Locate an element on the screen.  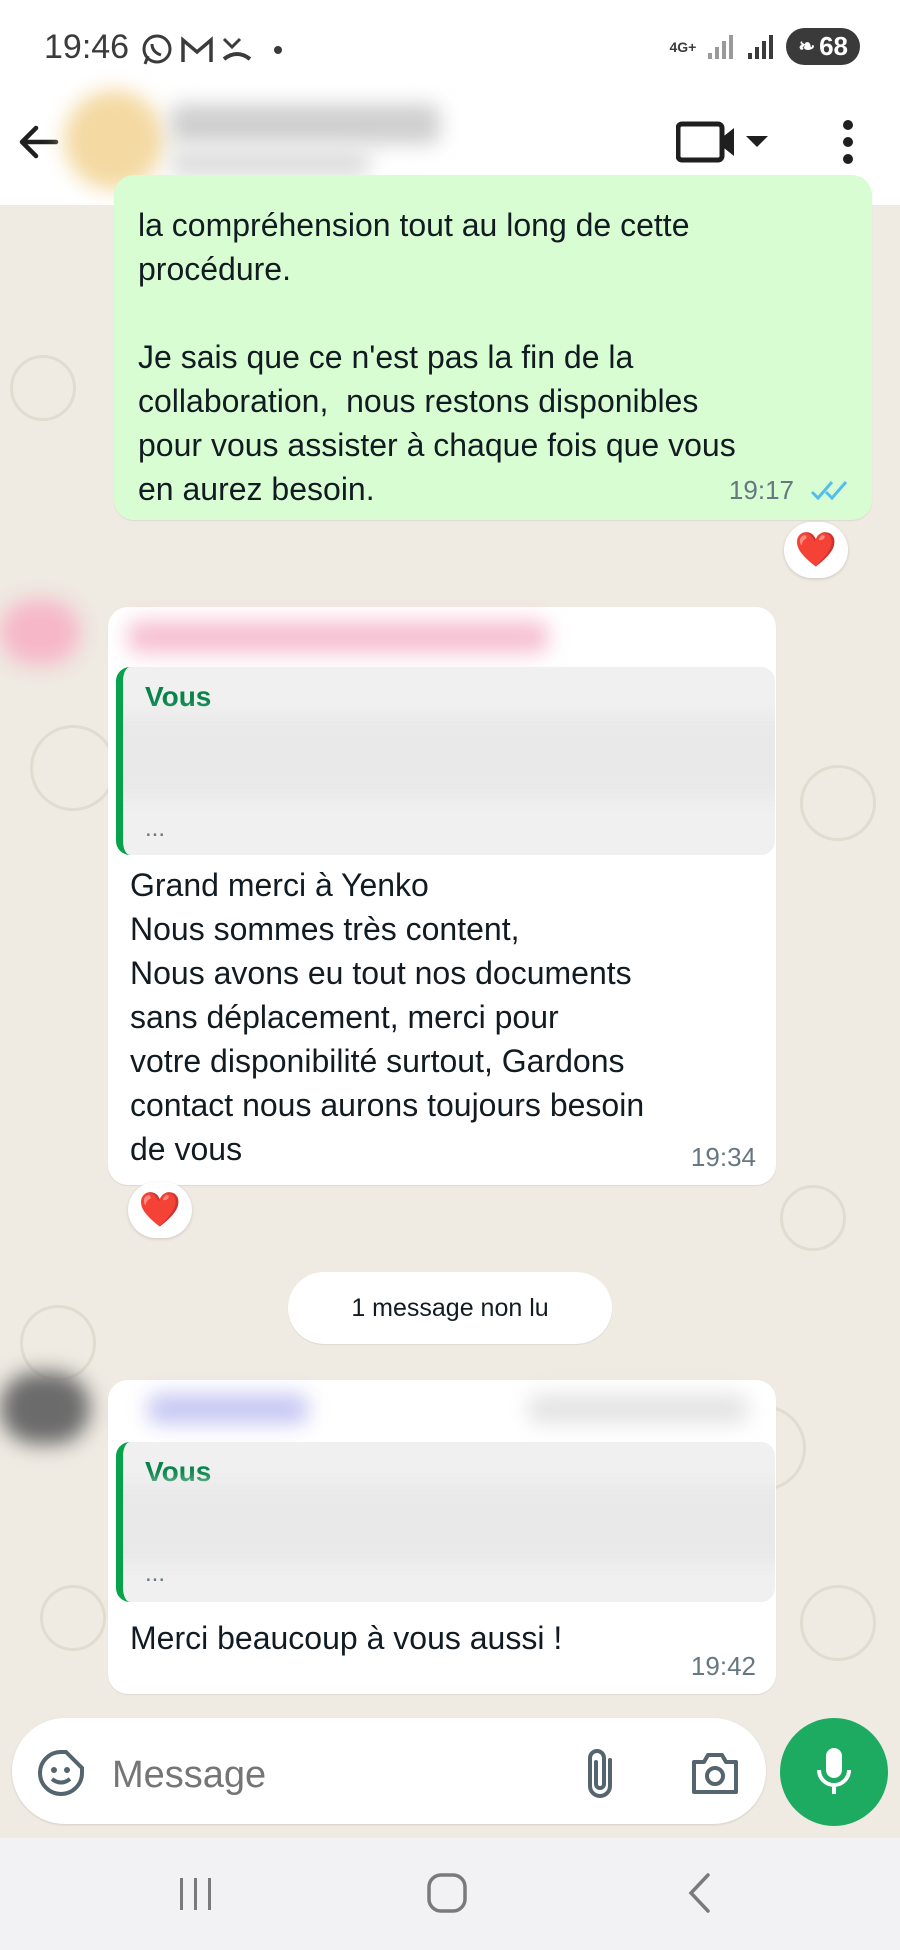
contact-name-blurred is located at coordinates (305, 124).